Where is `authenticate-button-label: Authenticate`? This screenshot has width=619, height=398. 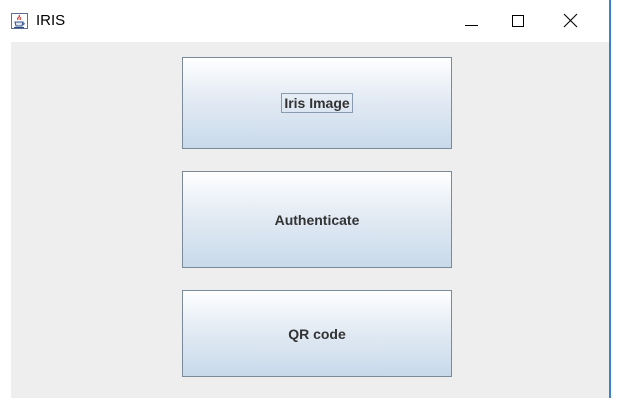 authenticate-button-label: Authenticate is located at coordinates (317, 219).